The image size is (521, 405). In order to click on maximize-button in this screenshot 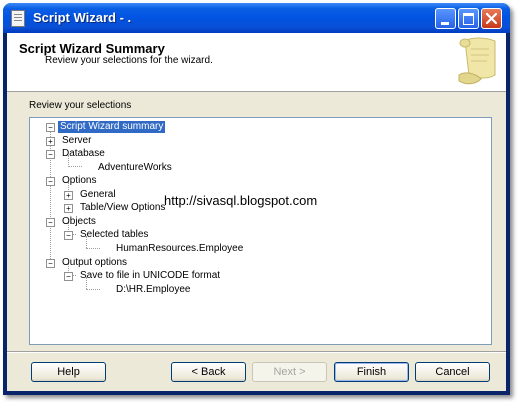, I will do `click(468, 18)`.